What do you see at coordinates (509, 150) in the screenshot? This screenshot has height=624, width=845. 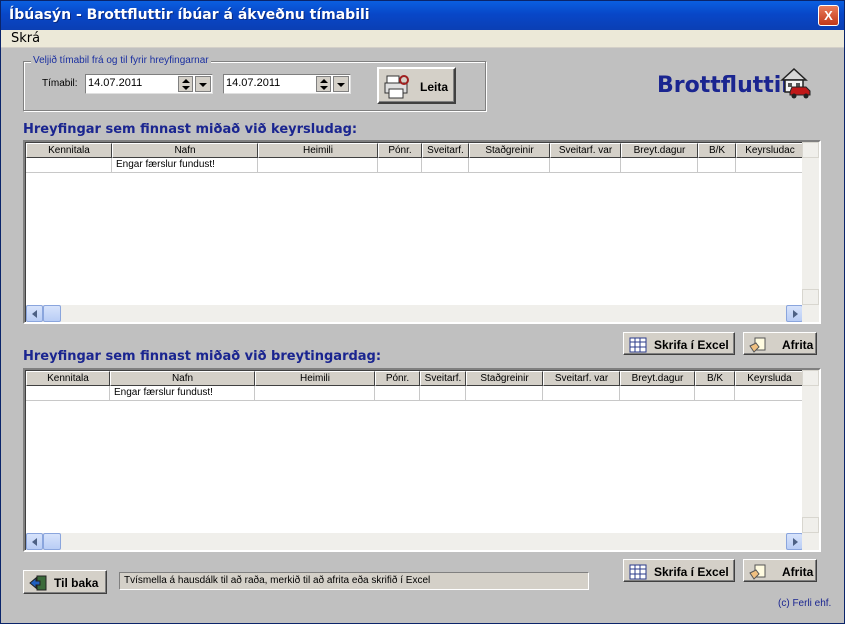 I see `grid1-col-stadgreinir: Staðgreinir` at bounding box center [509, 150].